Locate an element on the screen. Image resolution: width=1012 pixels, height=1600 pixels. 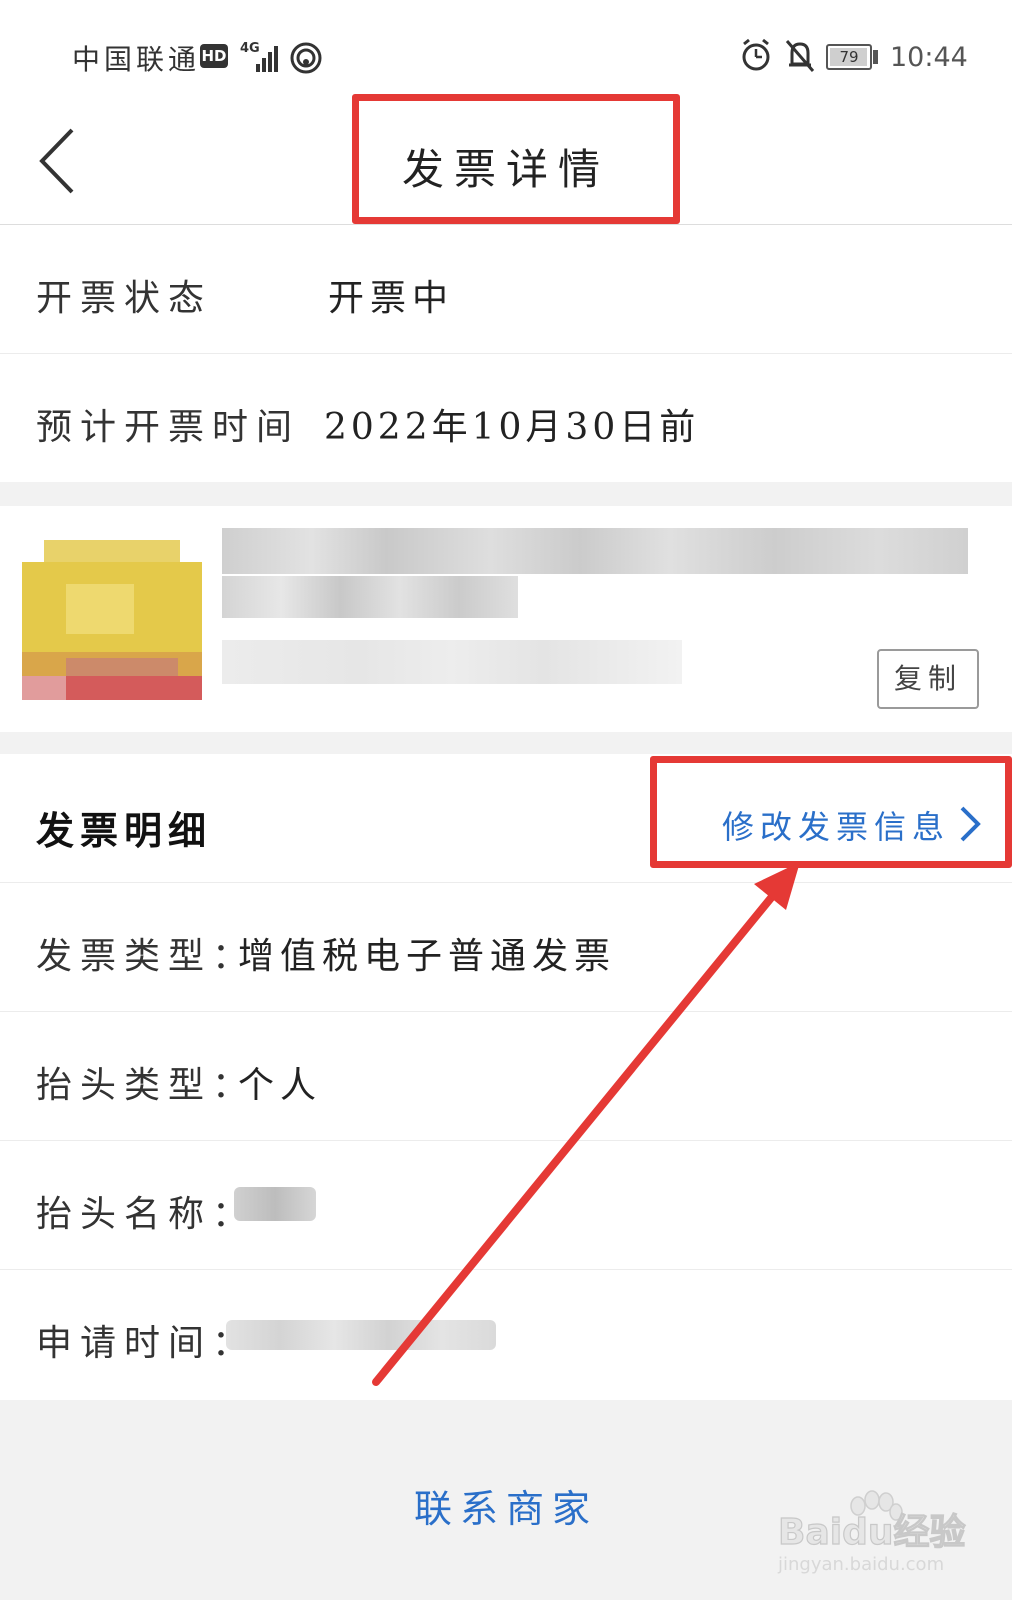
baidu-watermark: Baidu经验 jingyan.baidu.com is located at coordinates (886, 1535).